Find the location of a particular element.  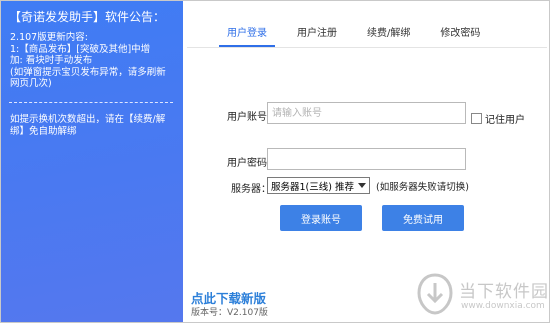

password-input is located at coordinates (366, 159).